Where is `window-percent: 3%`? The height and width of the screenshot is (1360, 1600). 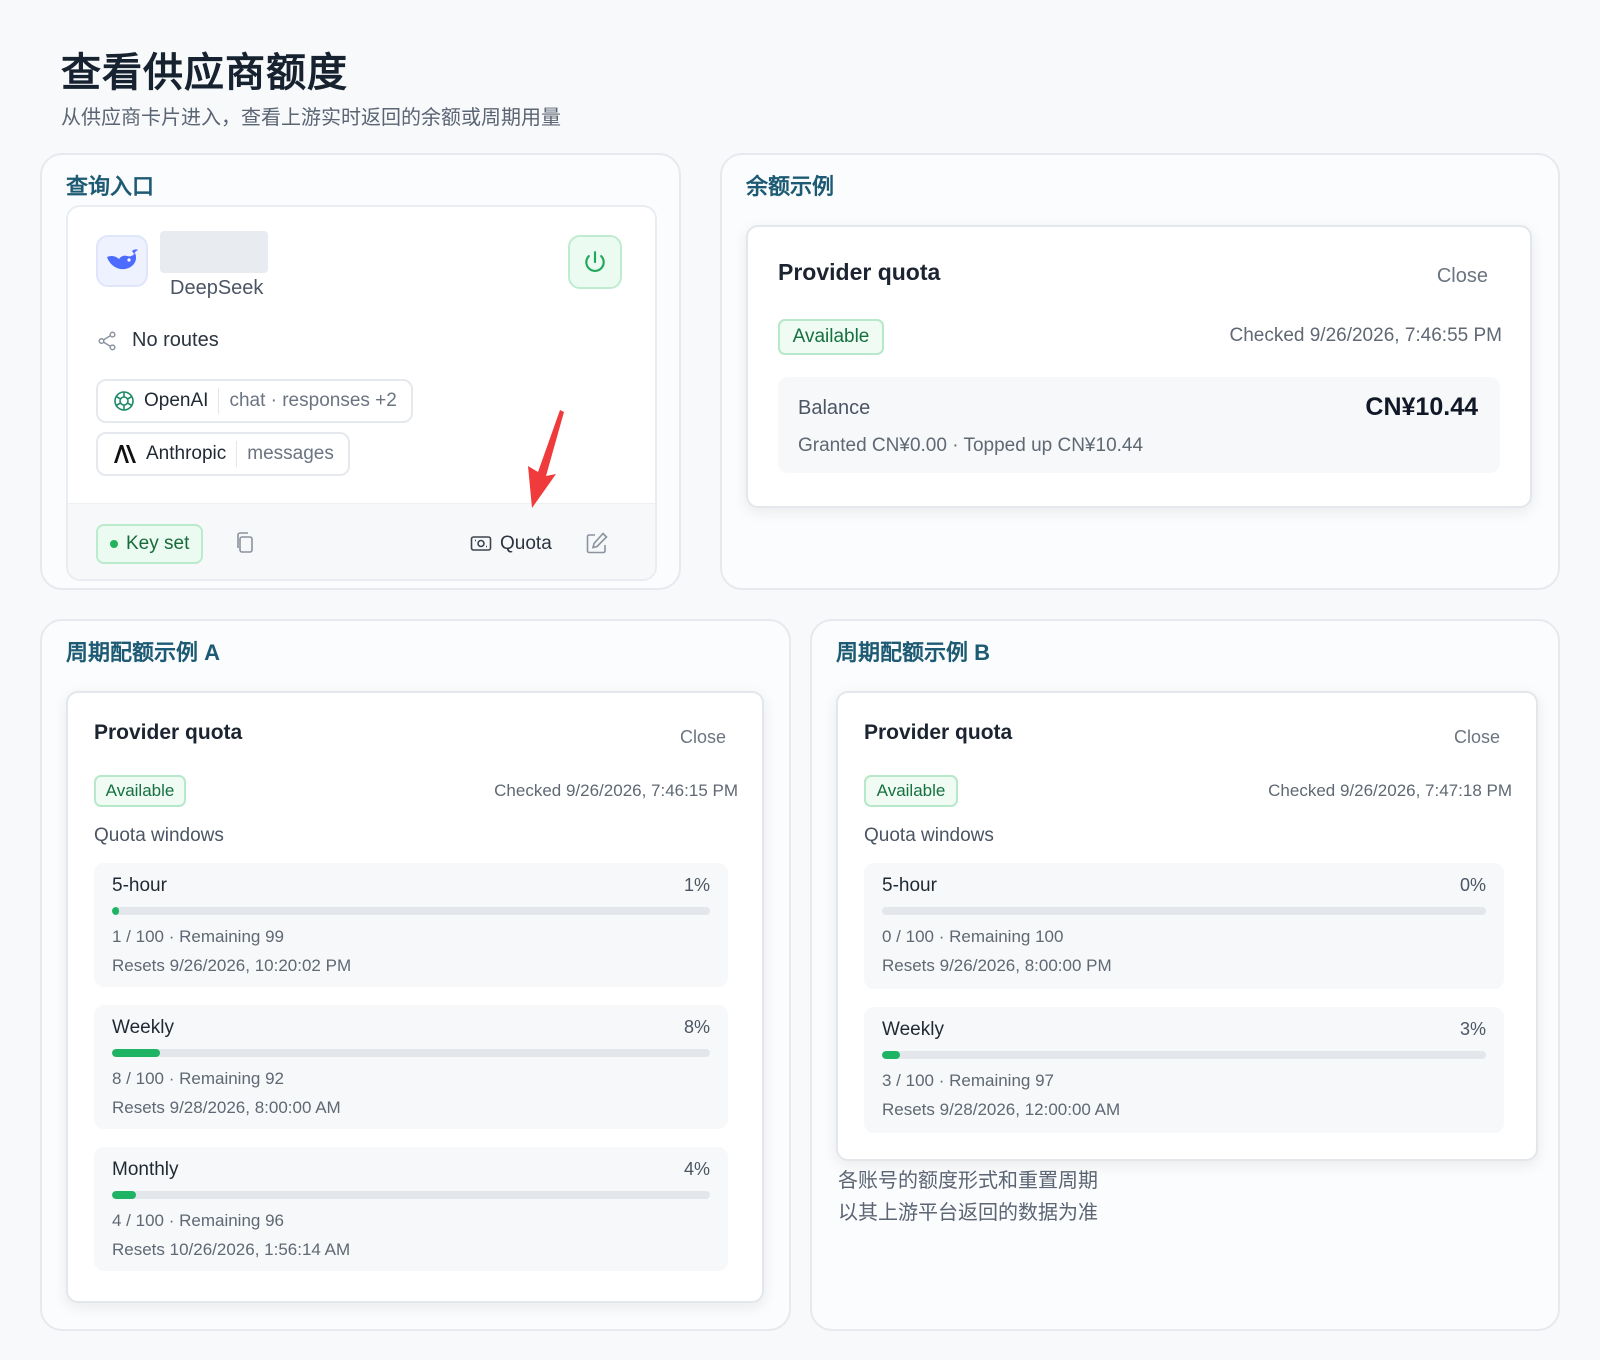 window-percent: 3% is located at coordinates (1472, 1029).